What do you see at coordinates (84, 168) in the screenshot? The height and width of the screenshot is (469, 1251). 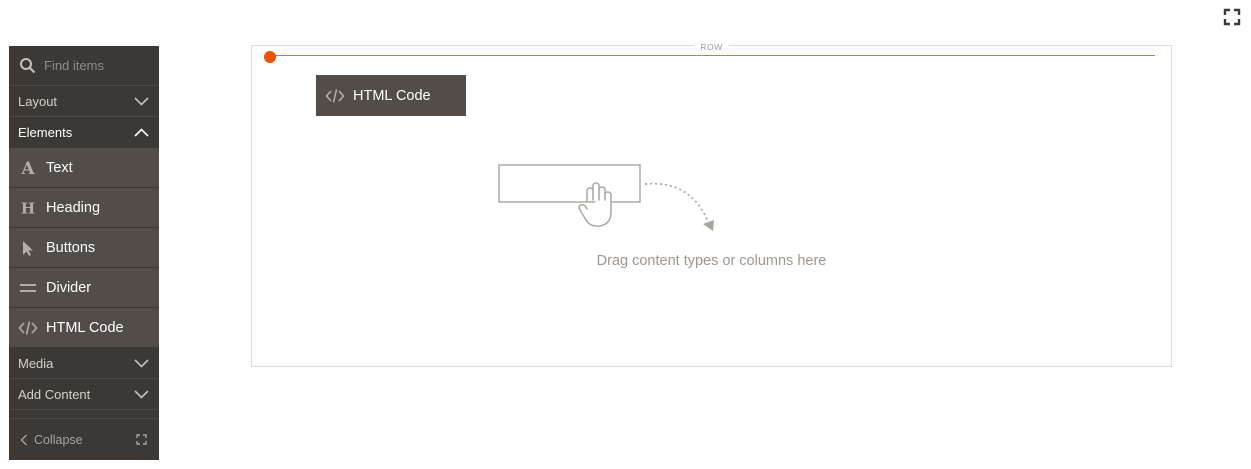 I see `element-text: A Text` at bounding box center [84, 168].